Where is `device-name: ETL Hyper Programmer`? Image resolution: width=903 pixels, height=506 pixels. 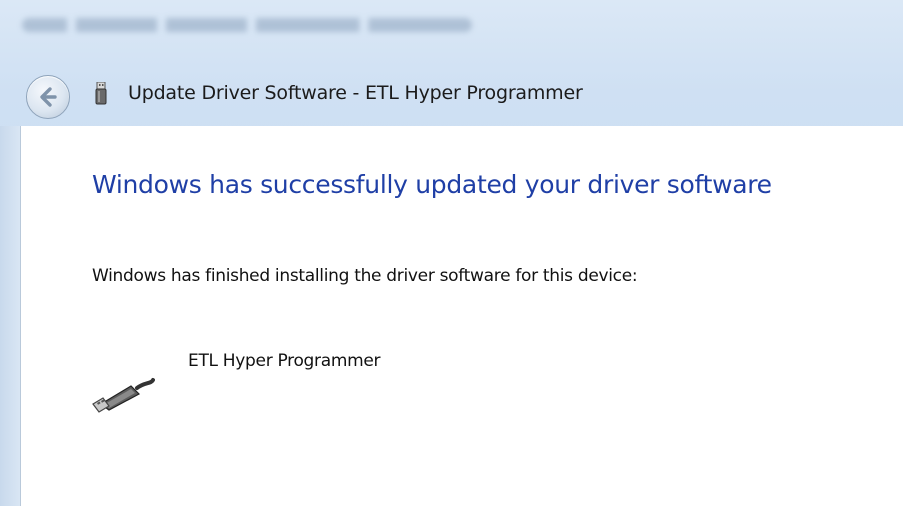 device-name: ETL Hyper Programmer is located at coordinates (284, 361).